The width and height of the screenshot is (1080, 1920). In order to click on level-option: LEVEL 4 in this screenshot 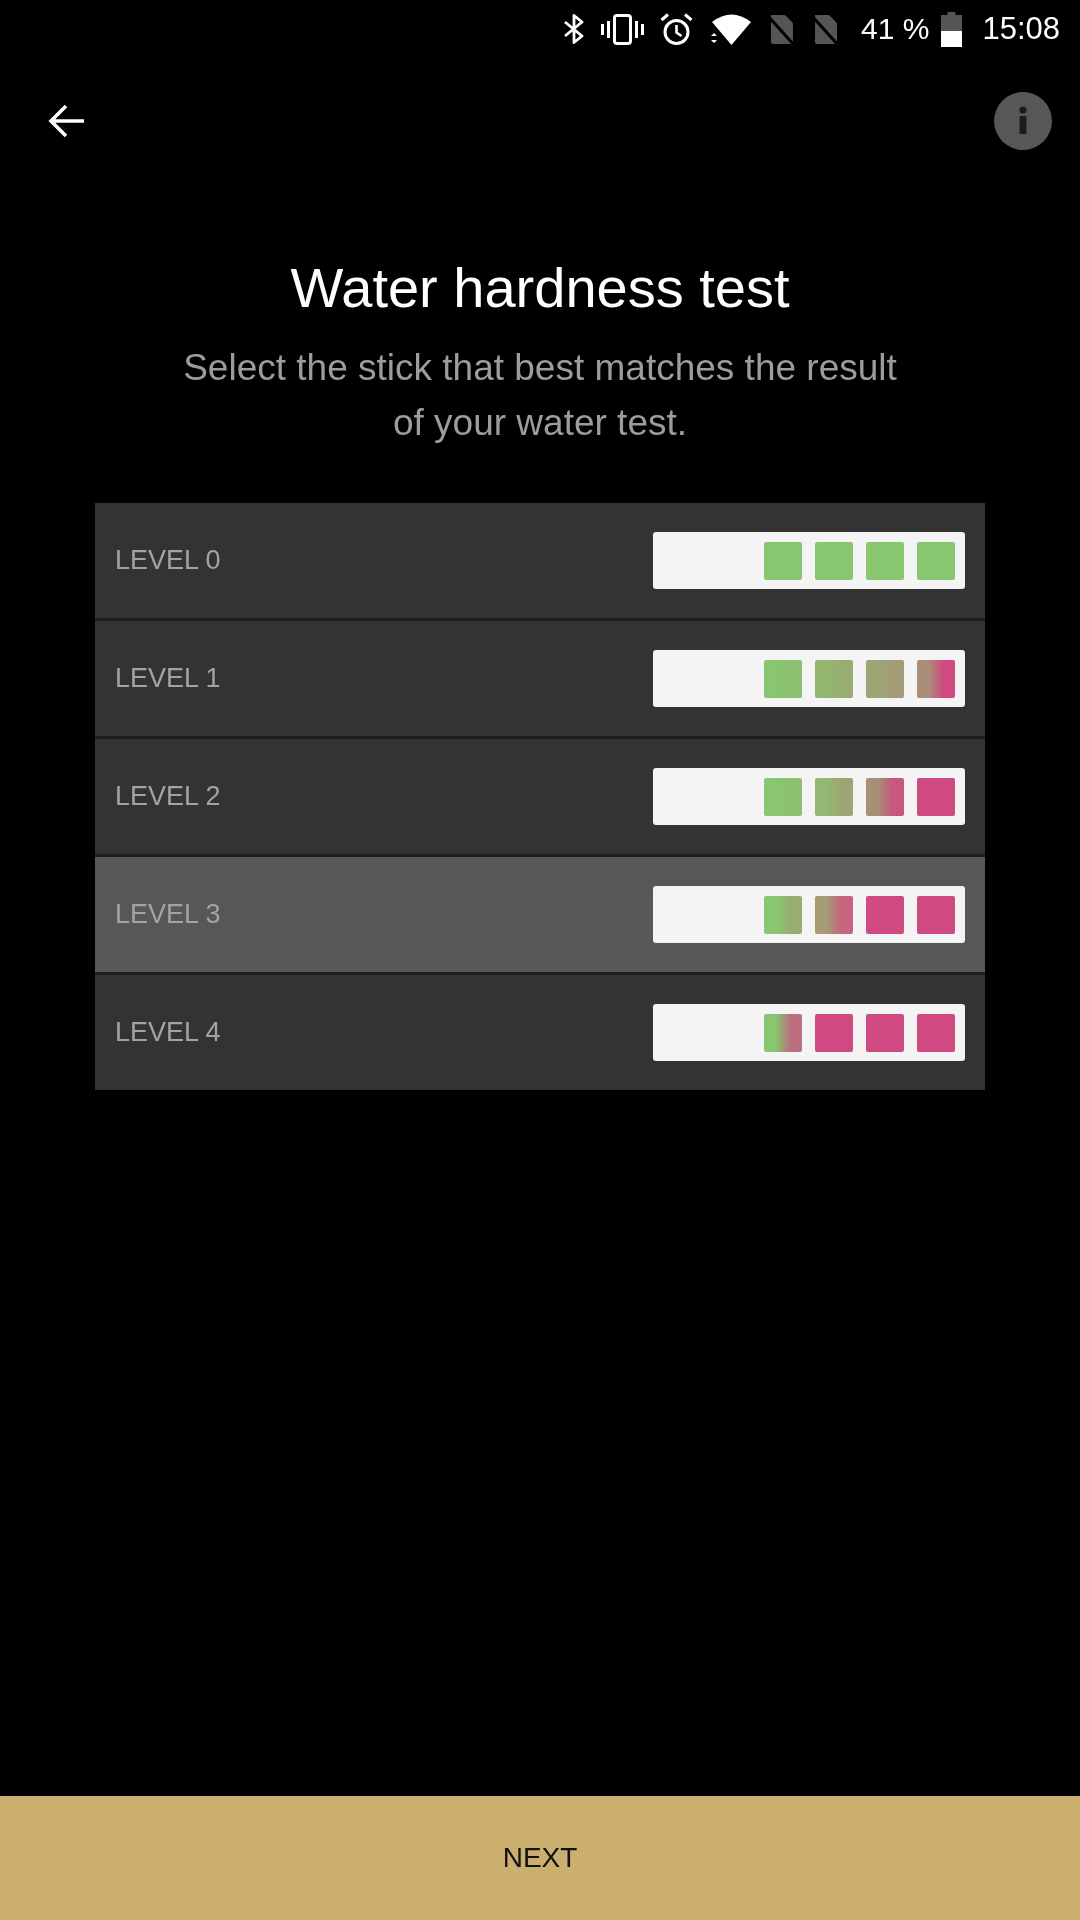, I will do `click(540, 1031)`.